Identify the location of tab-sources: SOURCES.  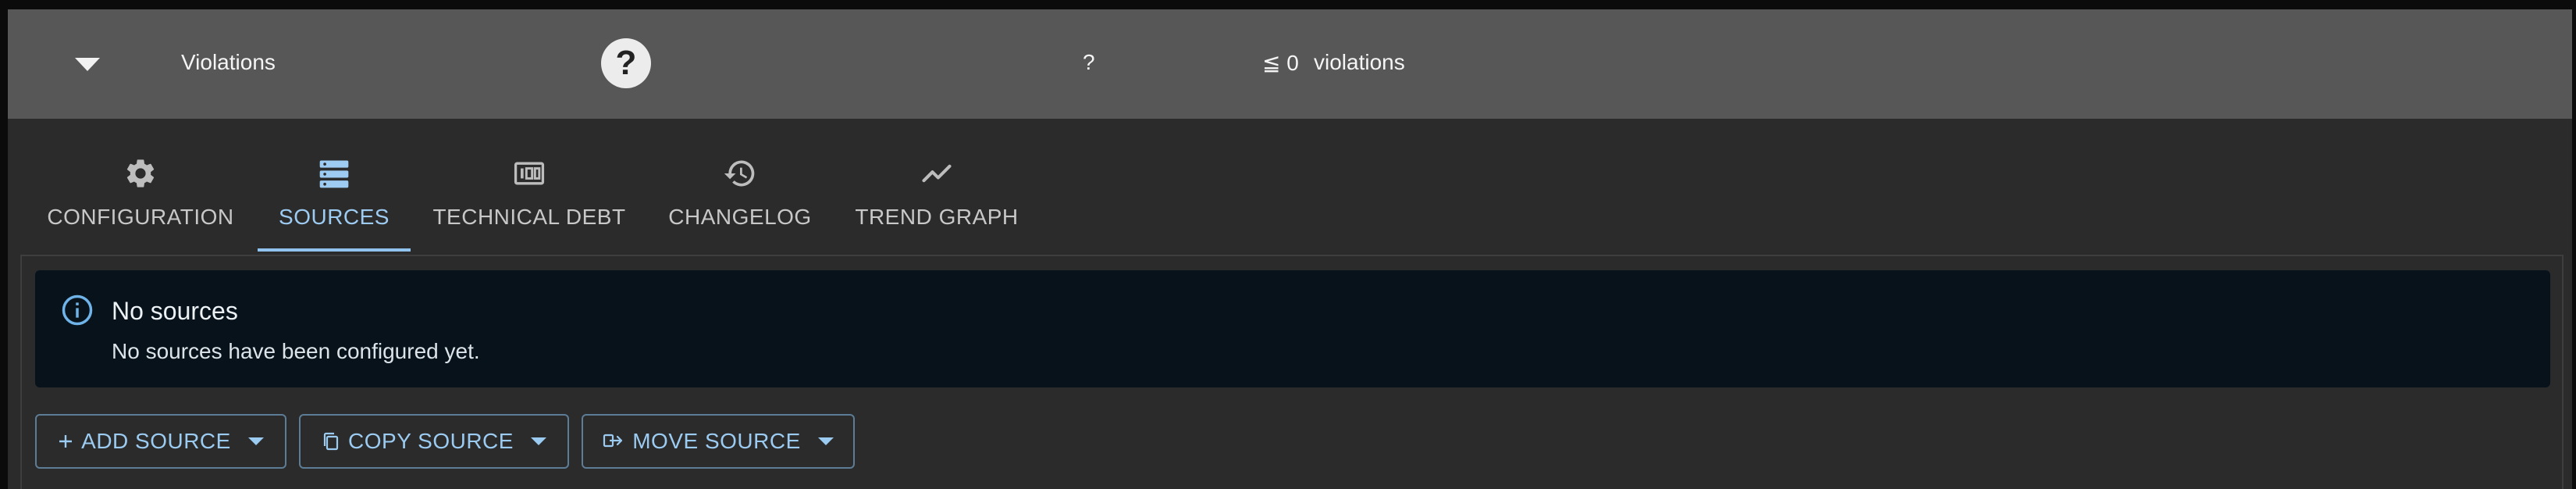
(334, 185).